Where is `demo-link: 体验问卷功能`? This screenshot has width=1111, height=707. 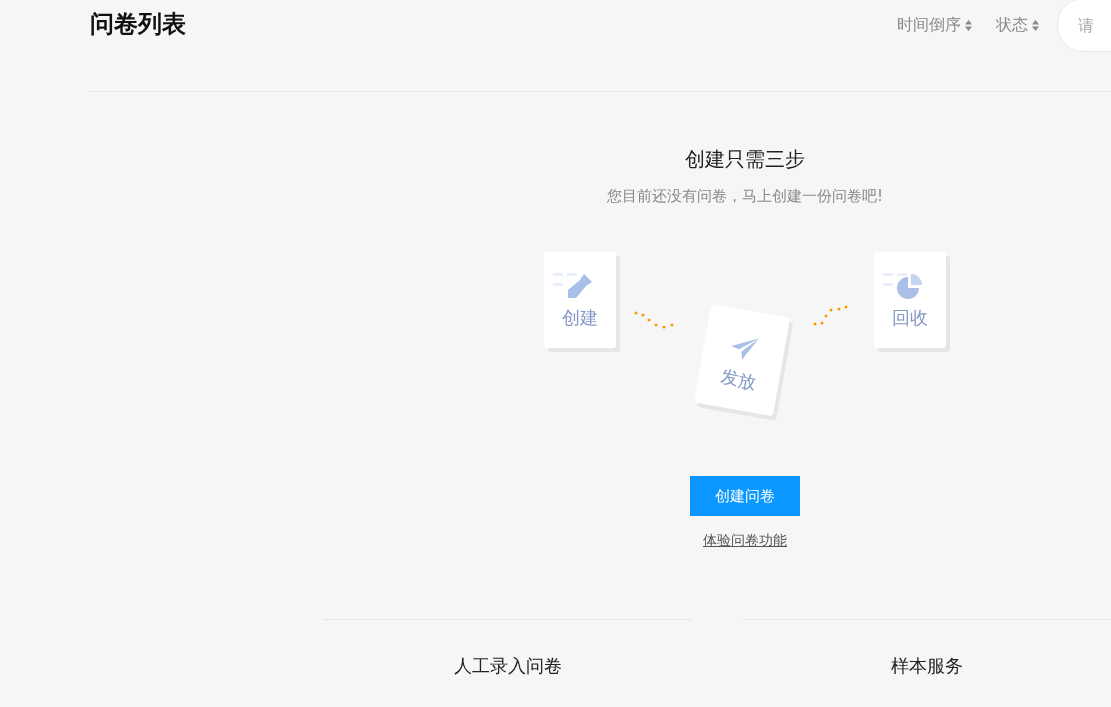
demo-link: 体验问卷功能 is located at coordinates (745, 541).